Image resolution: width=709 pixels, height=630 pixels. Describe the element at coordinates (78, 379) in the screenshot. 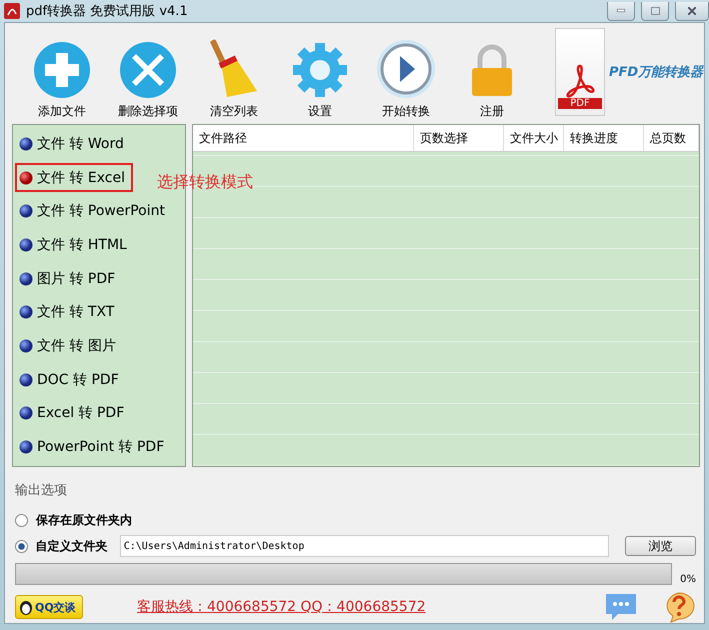

I see `mode-label: DOC 转 PDF` at that location.